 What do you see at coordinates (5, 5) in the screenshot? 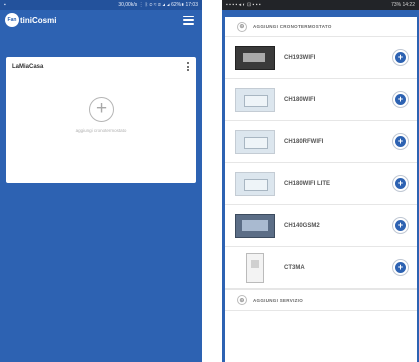
I see `notification-icon: ▪` at bounding box center [5, 5].